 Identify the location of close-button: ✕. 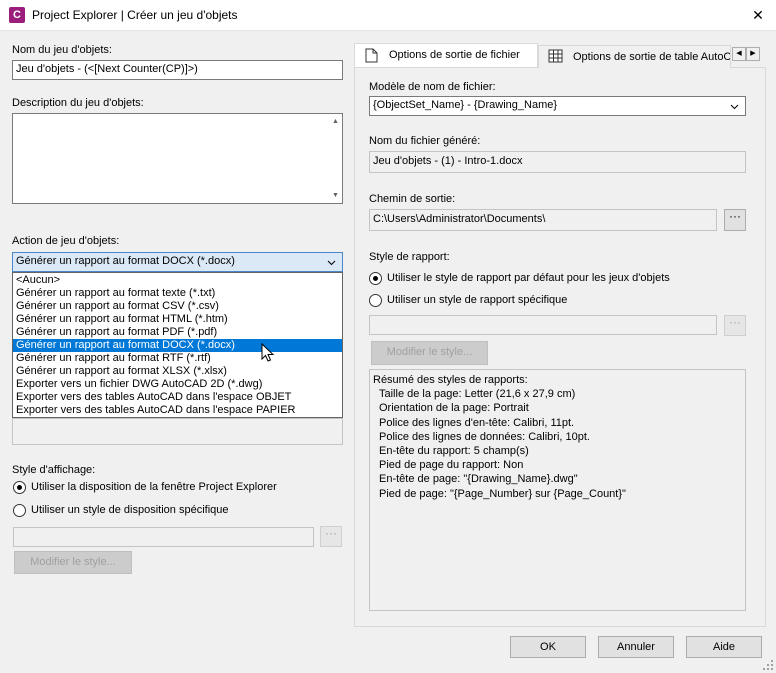
(758, 15).